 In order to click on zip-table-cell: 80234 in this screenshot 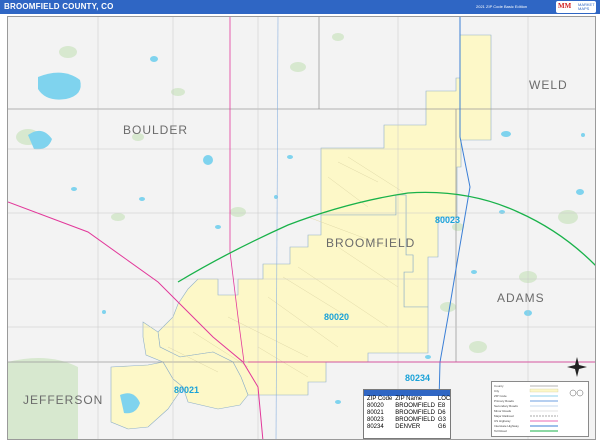, I will do `click(375, 427)`.